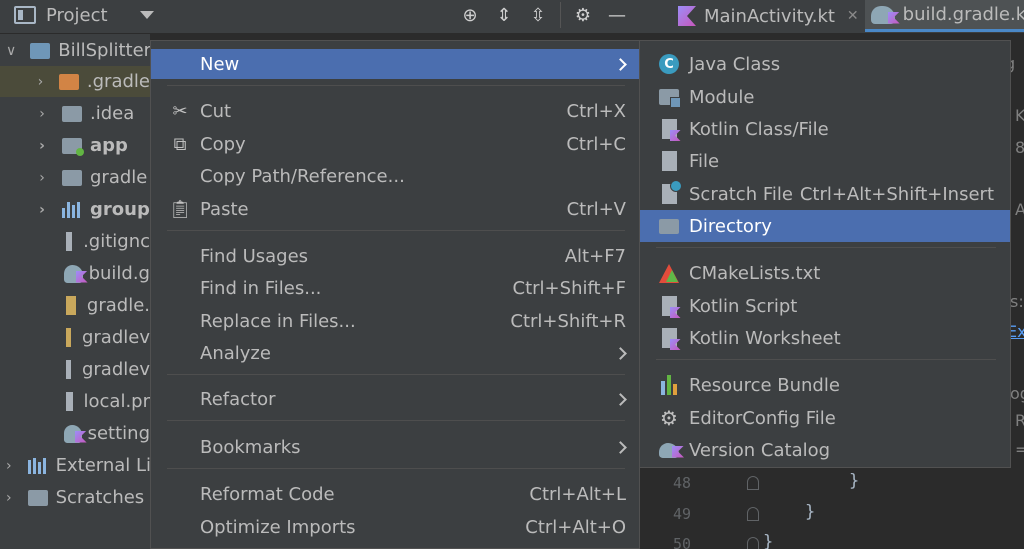 The image size is (1024, 549). I want to click on submenu-item-module: Module, so click(825, 97).